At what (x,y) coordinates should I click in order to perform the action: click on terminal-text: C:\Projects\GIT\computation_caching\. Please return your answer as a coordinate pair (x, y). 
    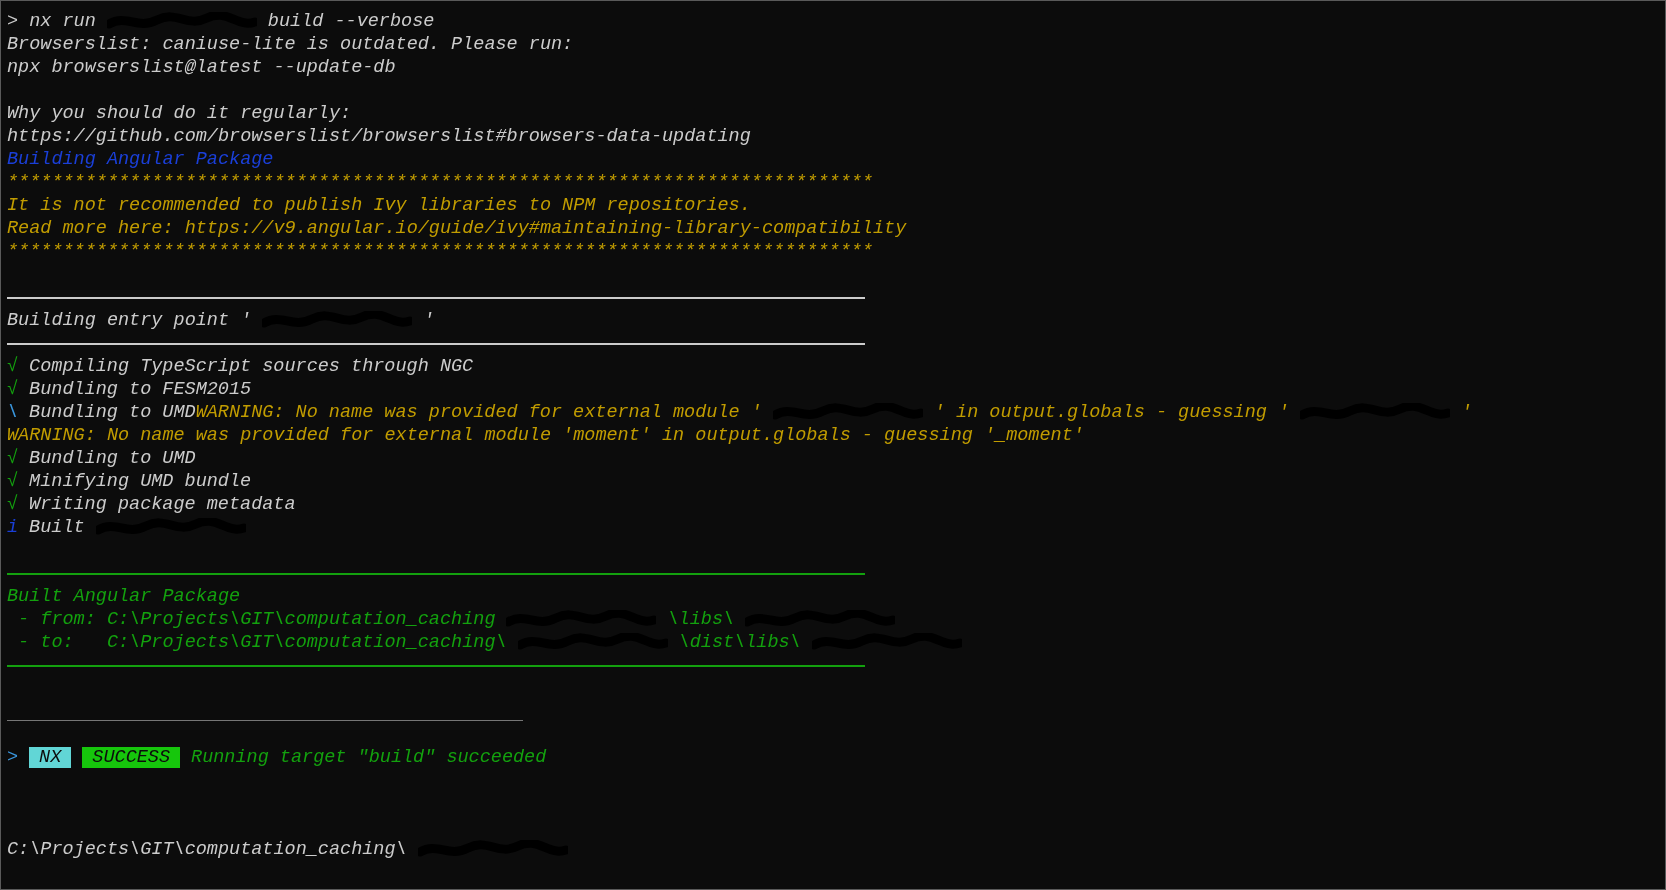
    Looking at the image, I should click on (207, 849).